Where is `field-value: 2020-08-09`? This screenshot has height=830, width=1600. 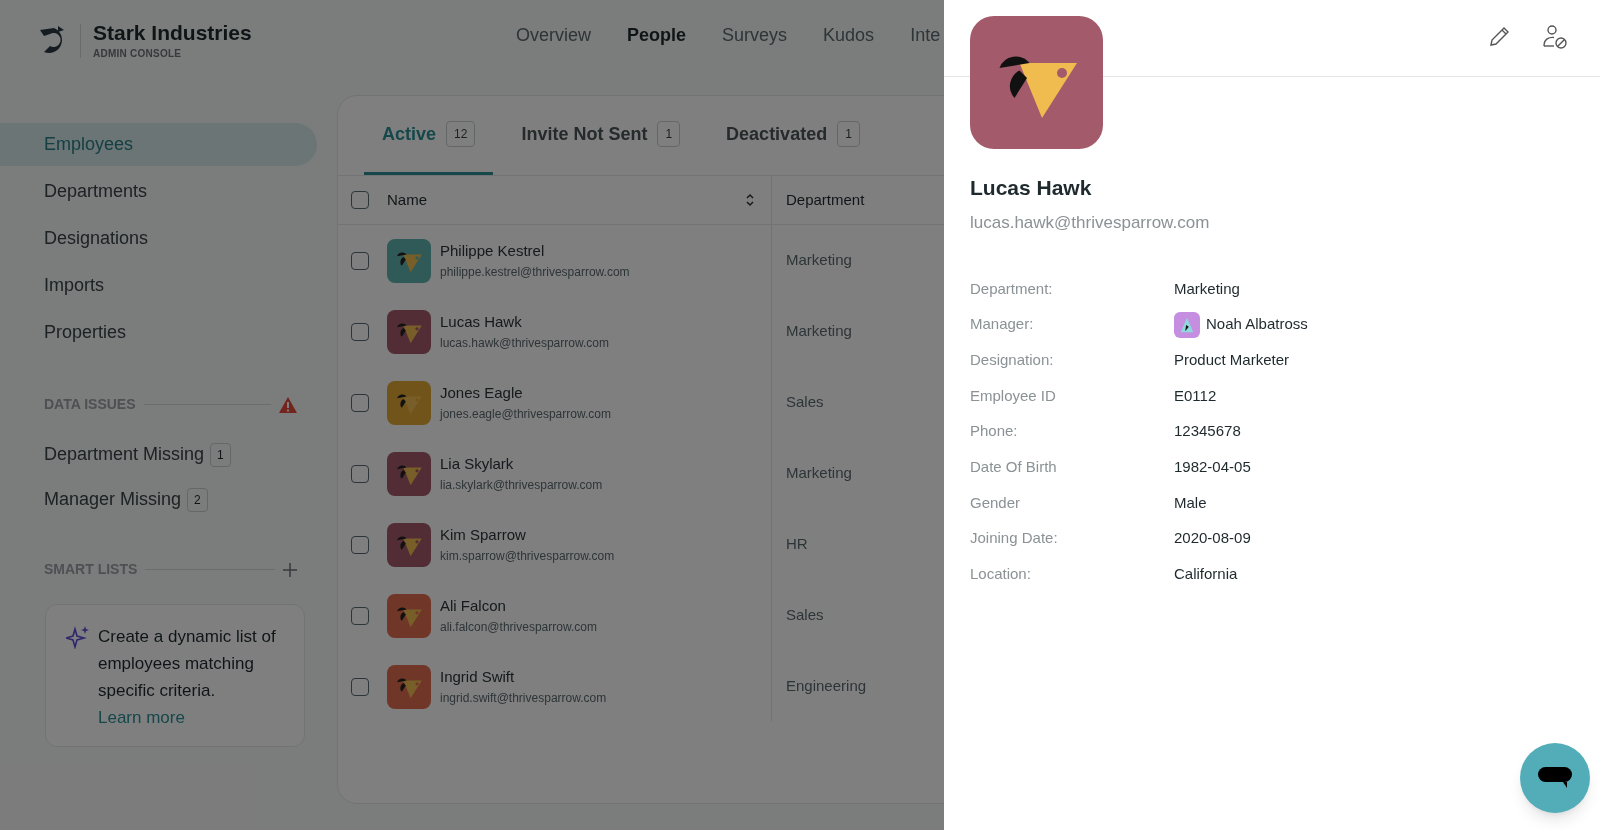 field-value: 2020-08-09 is located at coordinates (1212, 538).